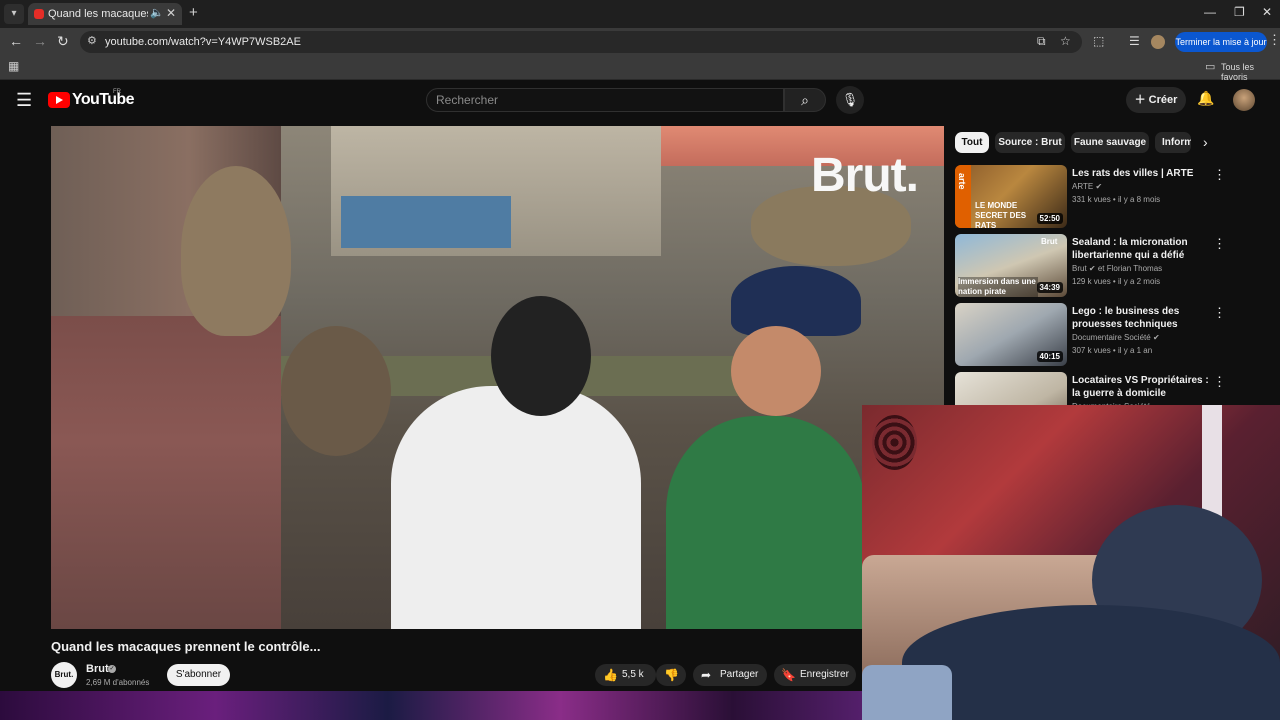 The image size is (1280, 720). What do you see at coordinates (1041, 41) in the screenshot?
I see `install-app-icon: ⧉` at bounding box center [1041, 41].